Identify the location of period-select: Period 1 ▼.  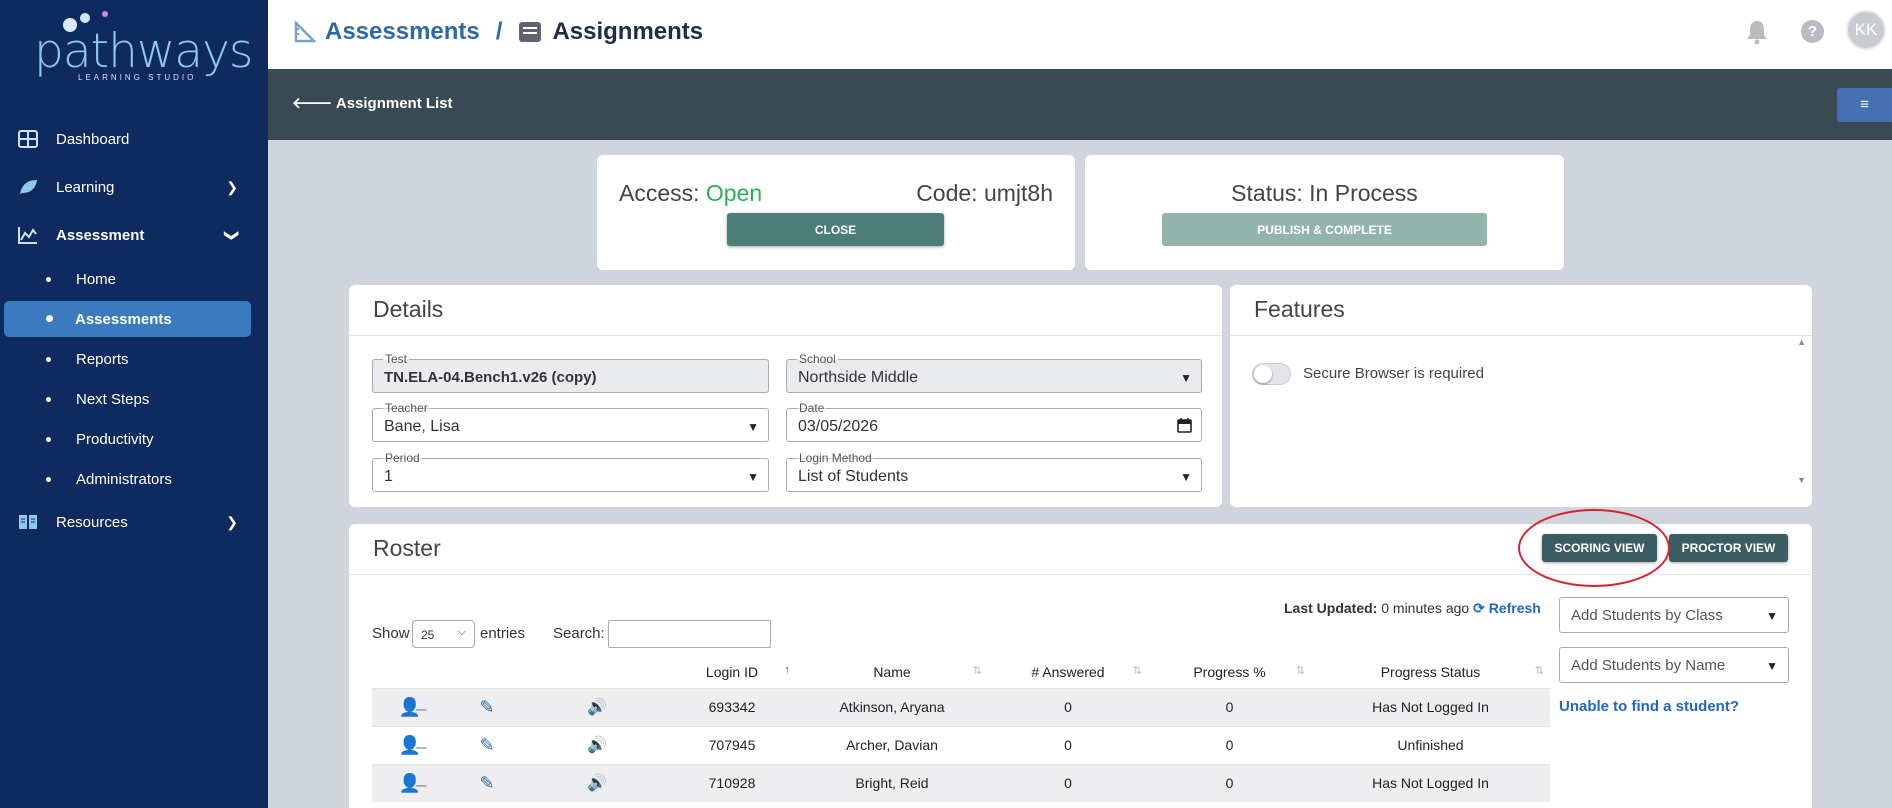
(570, 471).